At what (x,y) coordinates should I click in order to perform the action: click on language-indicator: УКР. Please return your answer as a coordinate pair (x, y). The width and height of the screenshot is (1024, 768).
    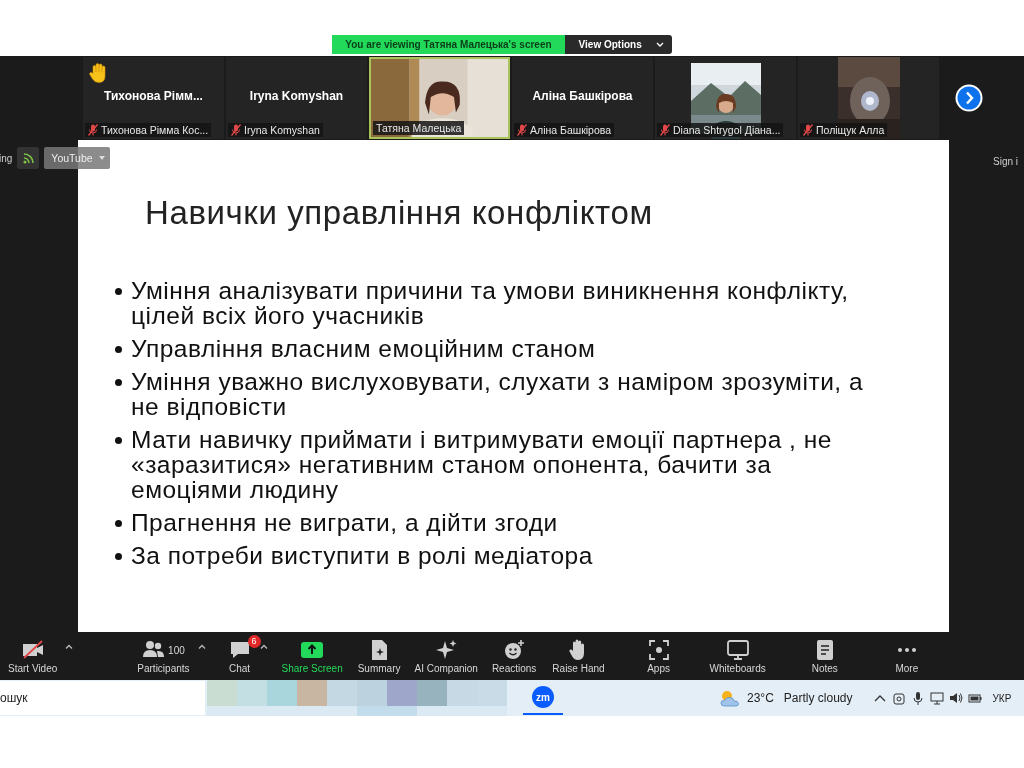
    Looking at the image, I should click on (1002, 698).